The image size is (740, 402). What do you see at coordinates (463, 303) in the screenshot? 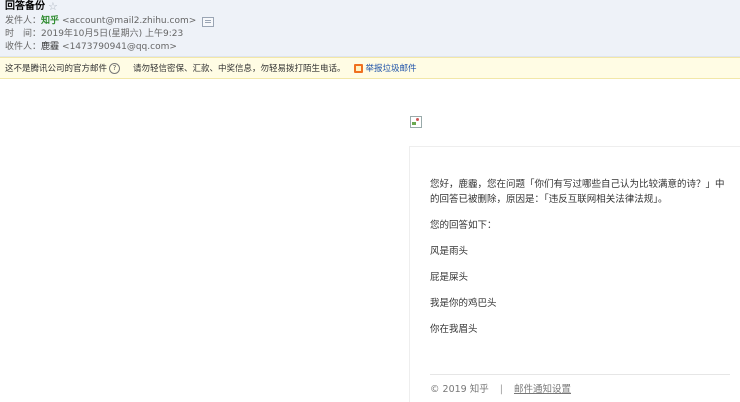
I see `poem-line: 我是你的鸡巴头` at bounding box center [463, 303].